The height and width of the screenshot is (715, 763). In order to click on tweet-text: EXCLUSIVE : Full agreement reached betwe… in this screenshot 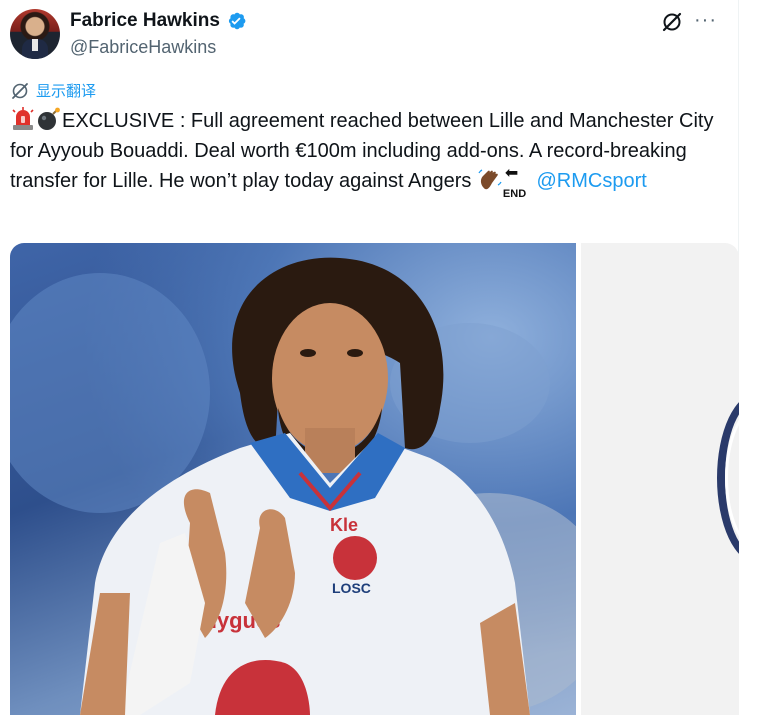, I will do `click(370, 153)`.